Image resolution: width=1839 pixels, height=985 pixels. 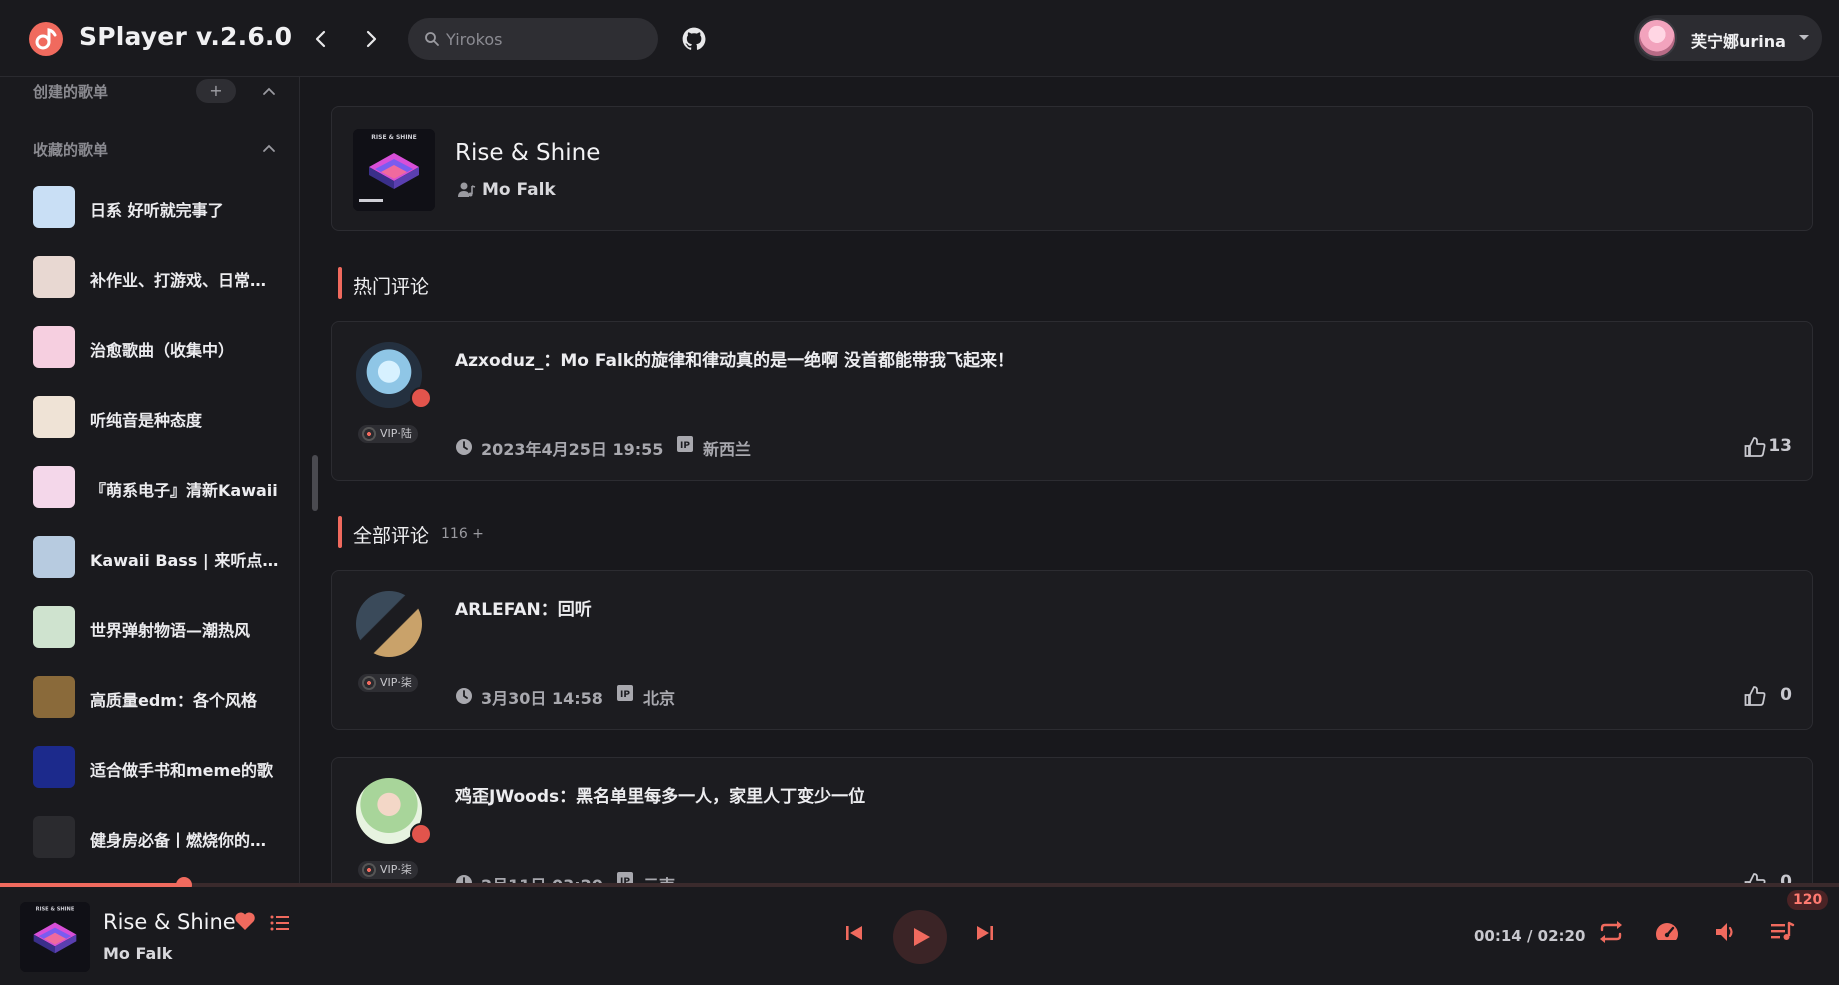 What do you see at coordinates (391, 536) in the screenshot?
I see `all-comments-title: 全部评论` at bounding box center [391, 536].